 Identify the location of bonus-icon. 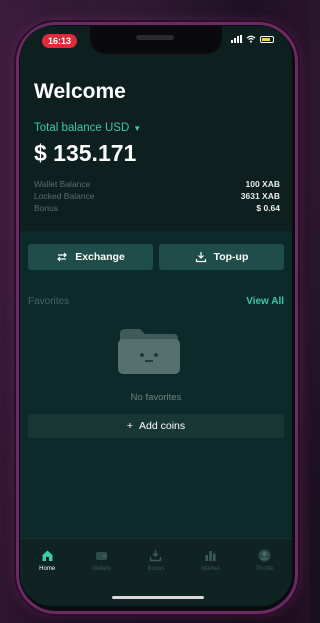
(156, 556).